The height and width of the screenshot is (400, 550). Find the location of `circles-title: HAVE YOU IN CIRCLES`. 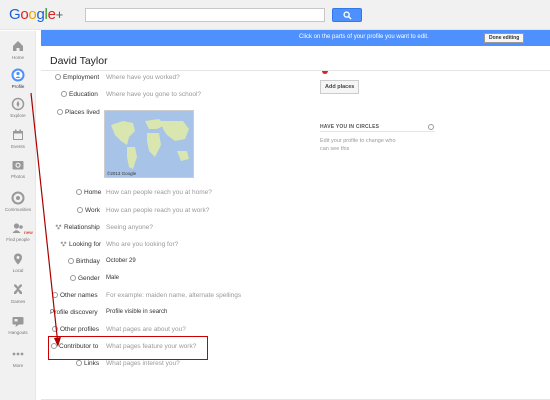

circles-title: HAVE YOU IN CIRCLES is located at coordinates (350, 127).